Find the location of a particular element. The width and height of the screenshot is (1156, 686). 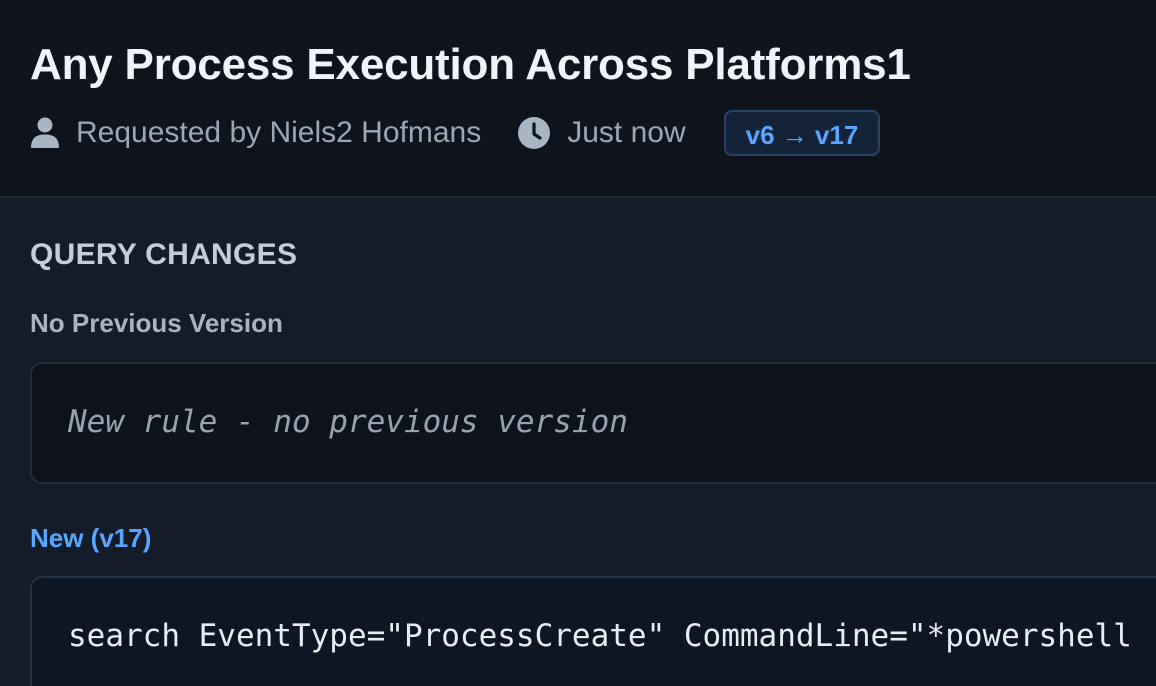

requested-by: Requested by Niels2 Hofmans is located at coordinates (255, 133).